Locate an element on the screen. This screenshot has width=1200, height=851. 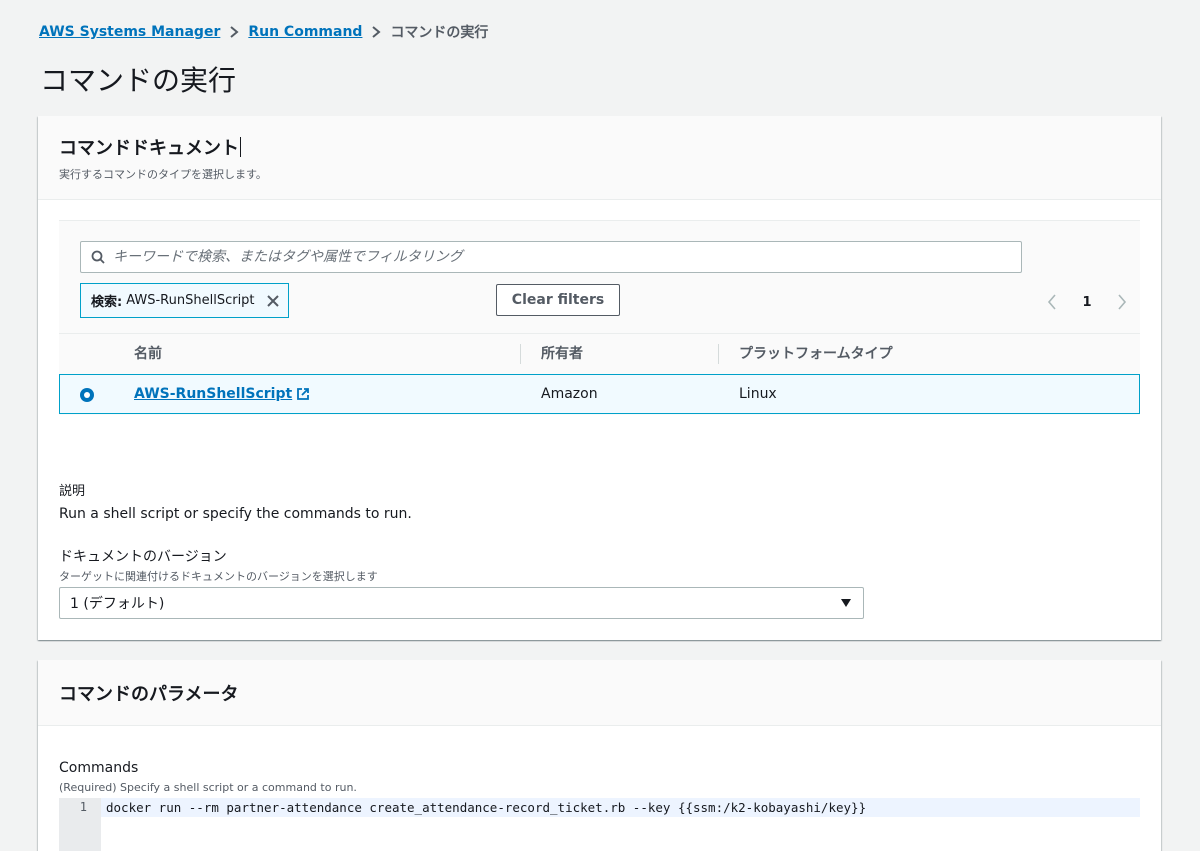
panel-header: コマンドドキュメント 実行するコマンドのタイプを選択します。 is located at coordinates (599, 158).